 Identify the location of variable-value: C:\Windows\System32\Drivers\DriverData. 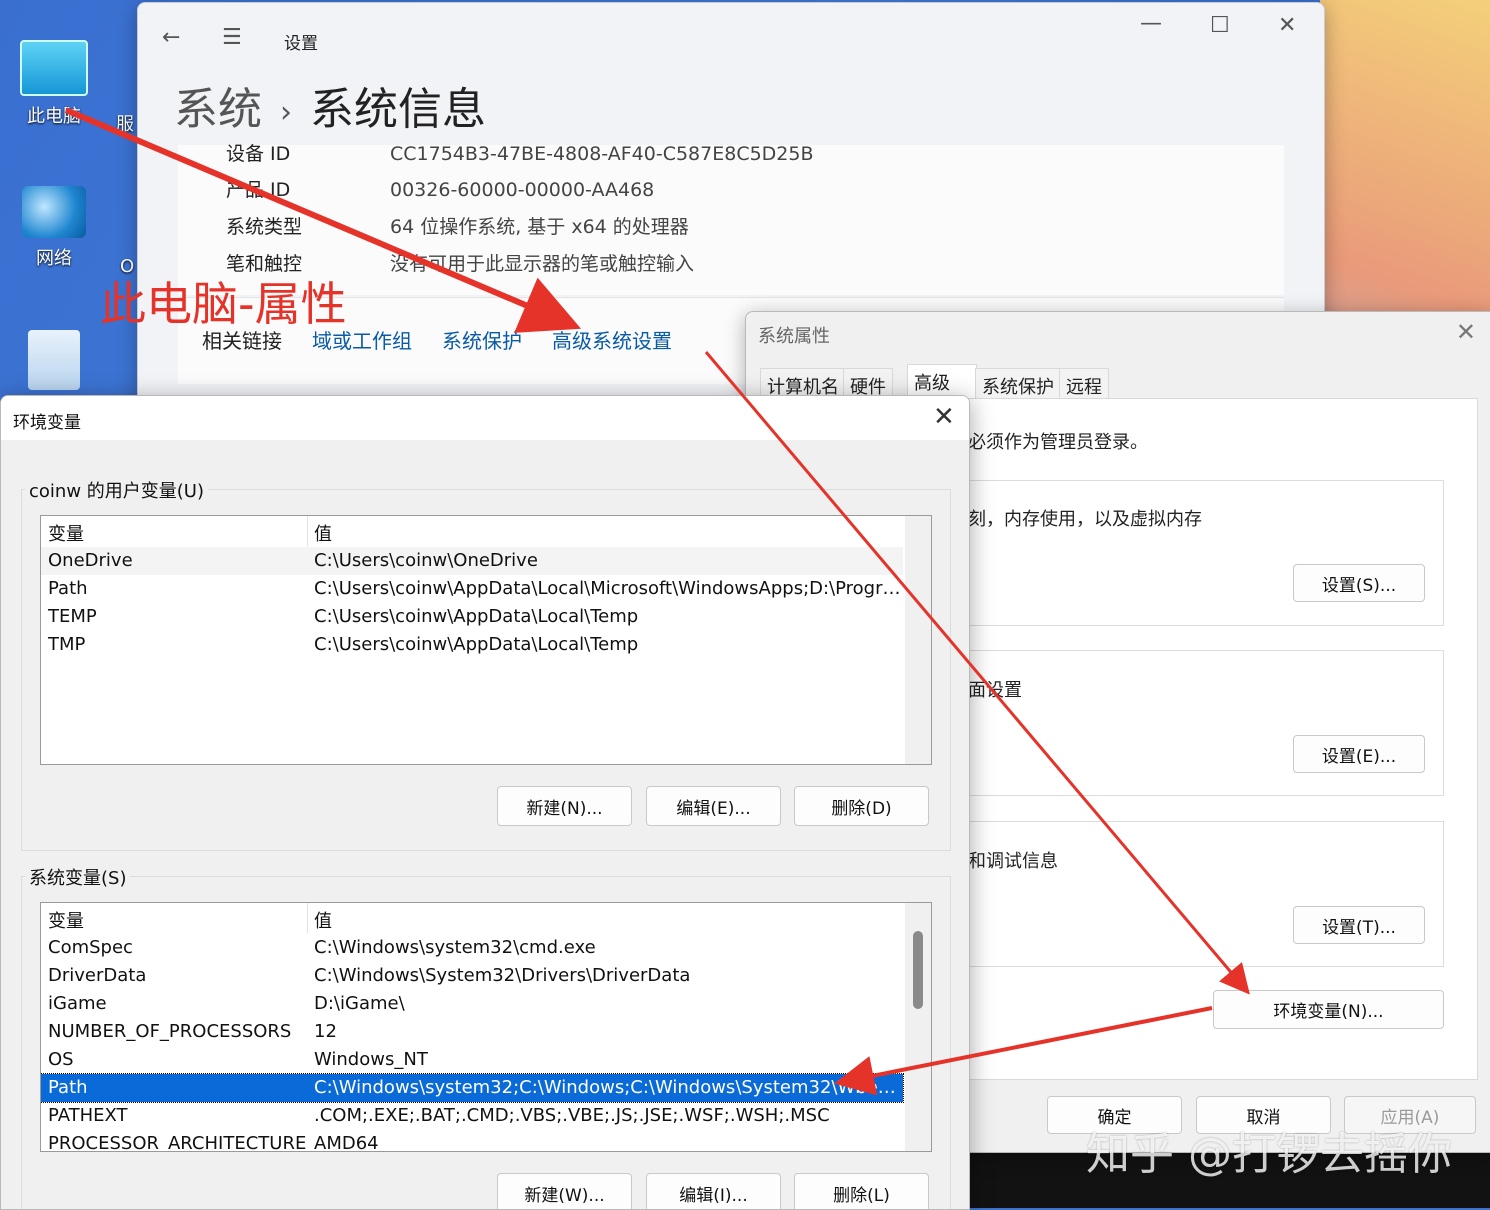
(502, 975).